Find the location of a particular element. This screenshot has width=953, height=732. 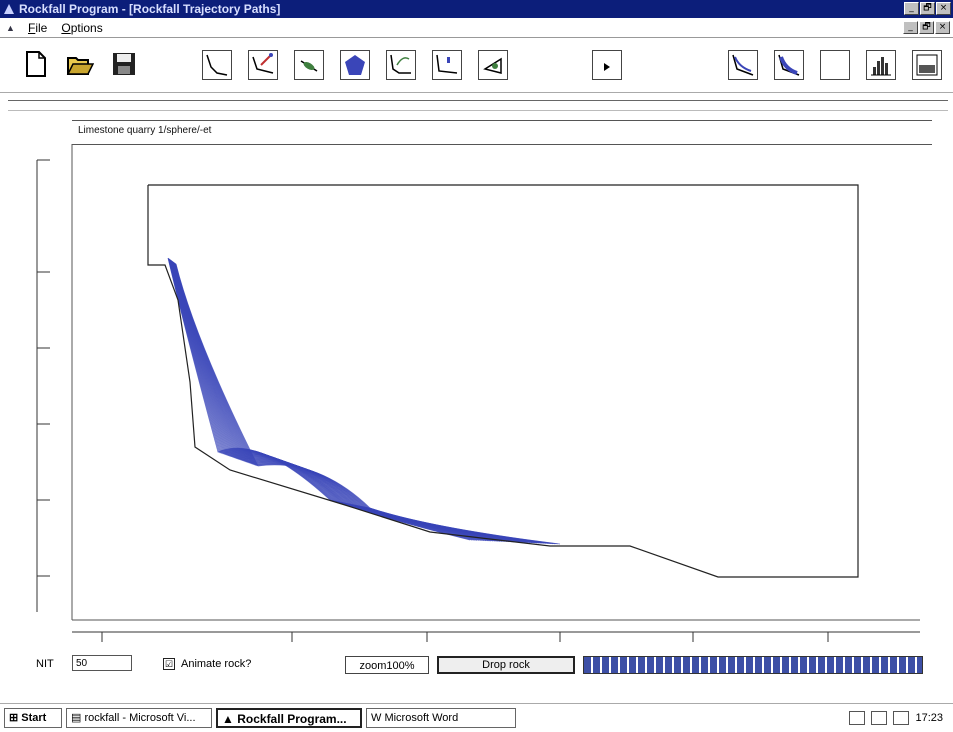

progress-bar is located at coordinates (753, 665).